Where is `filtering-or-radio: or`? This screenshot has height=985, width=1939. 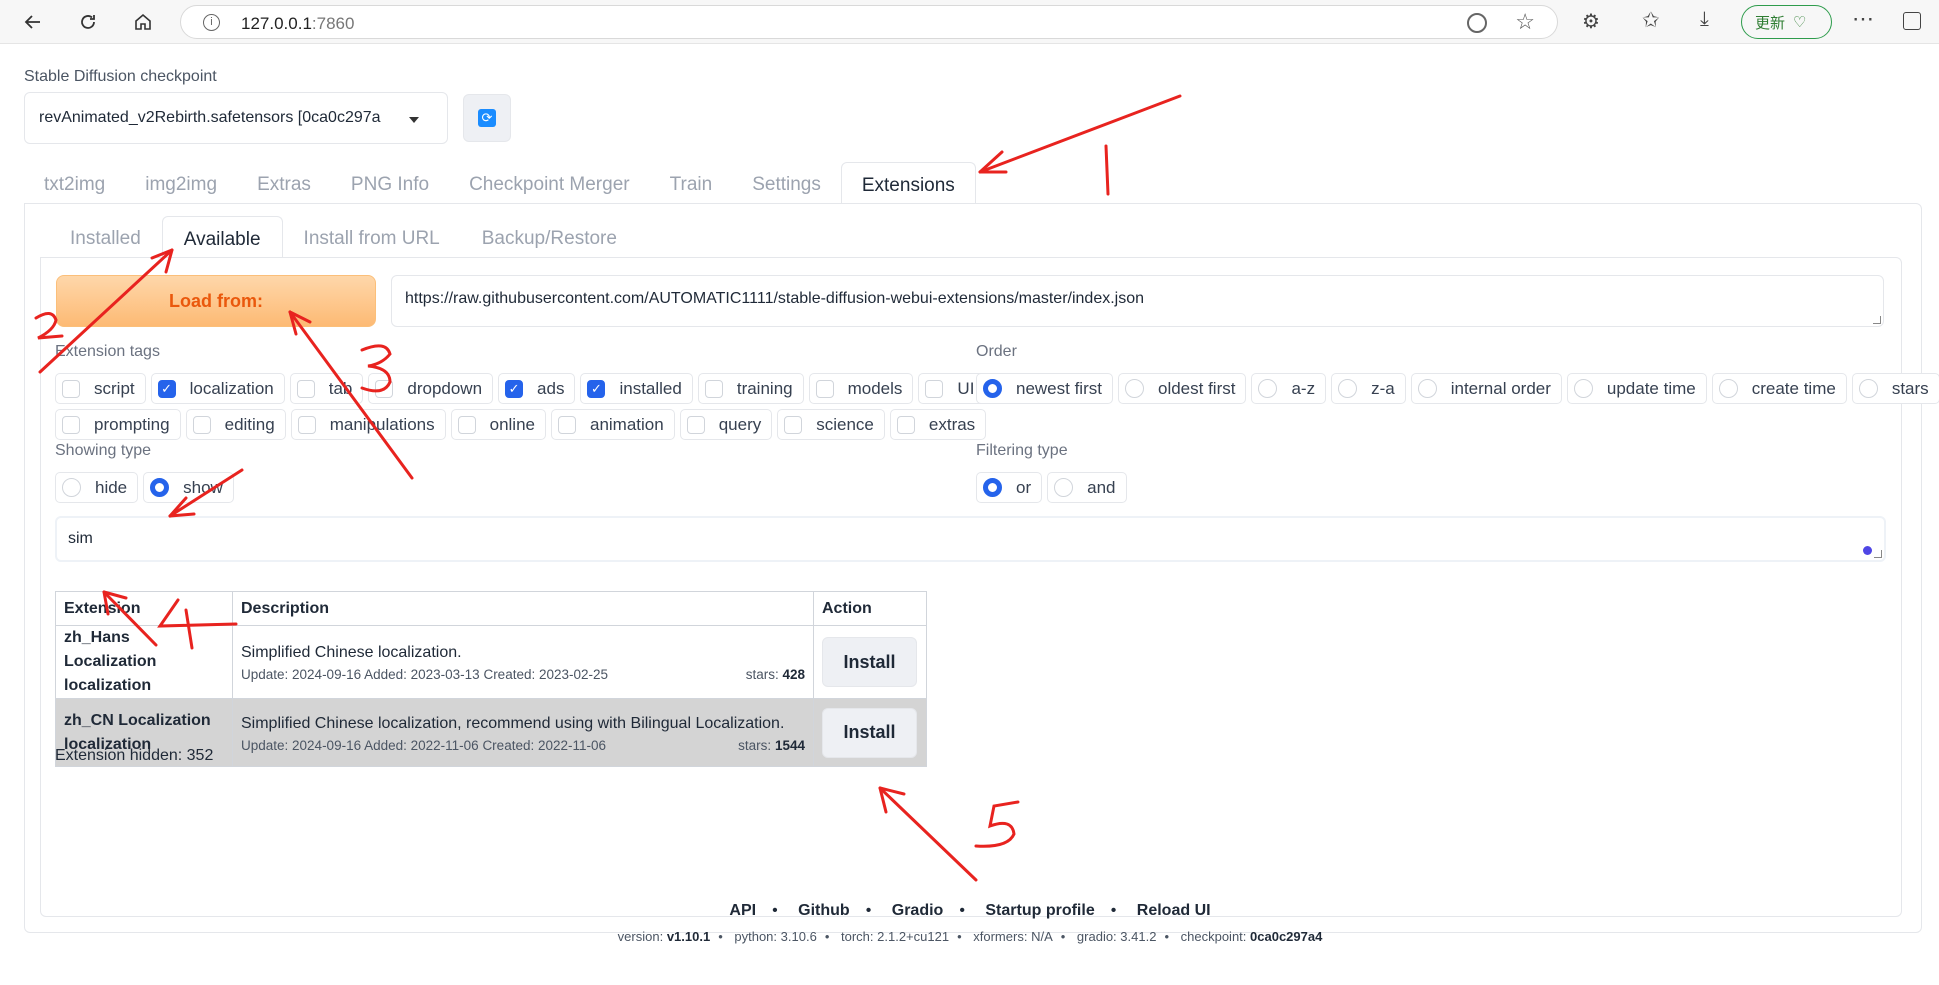
filtering-or-radio: or is located at coordinates (1009, 487).